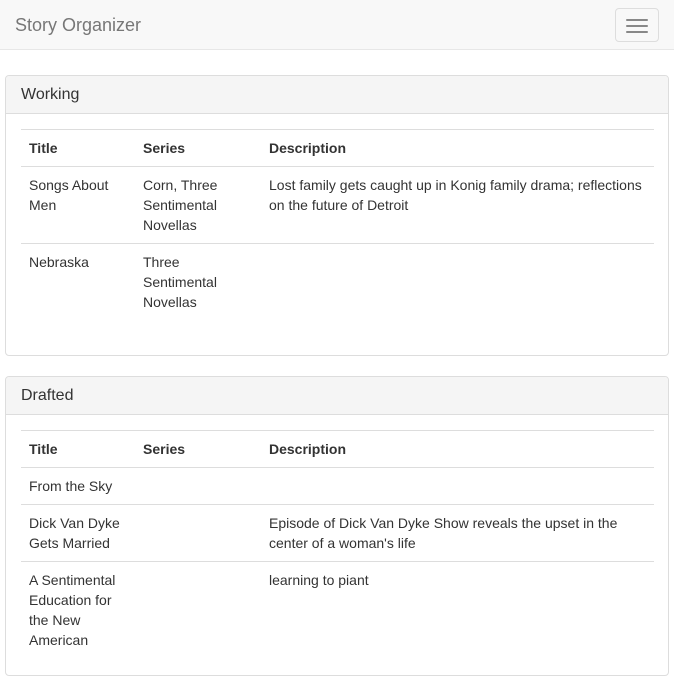 Image resolution: width=674 pixels, height=676 pixels. I want to click on story-title: Nebraska, so click(78, 281).